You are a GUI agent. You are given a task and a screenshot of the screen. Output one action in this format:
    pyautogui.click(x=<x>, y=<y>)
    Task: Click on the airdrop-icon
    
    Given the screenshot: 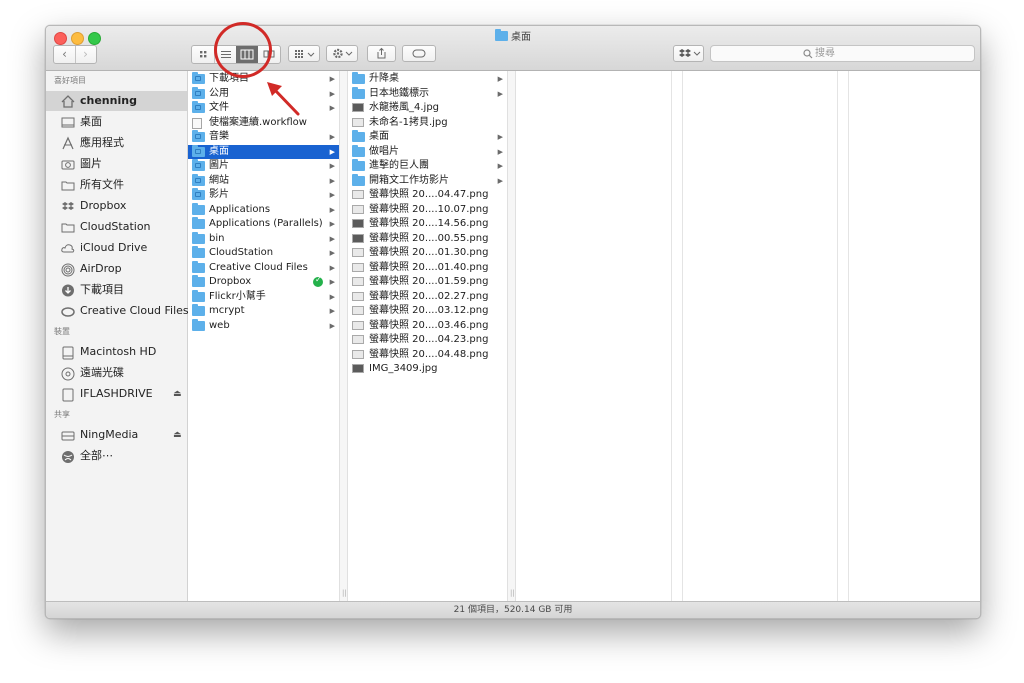 What is the action you would take?
    pyautogui.click(x=68, y=269)
    